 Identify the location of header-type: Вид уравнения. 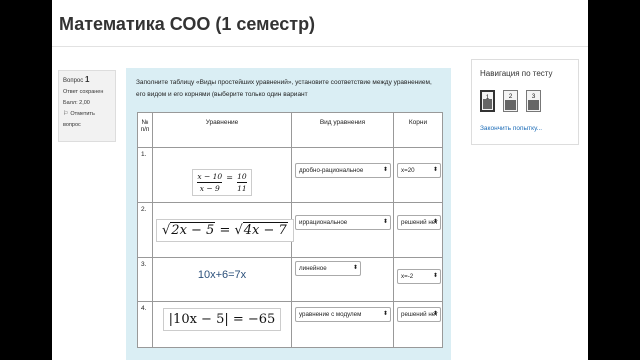
(342, 130).